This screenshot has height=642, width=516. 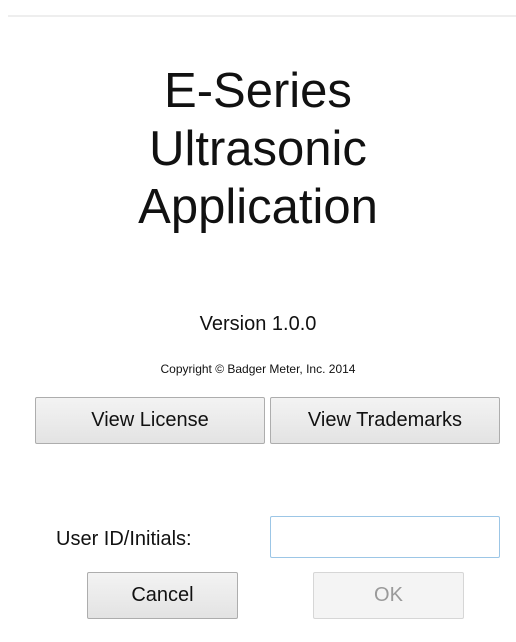 I want to click on view-trademarks-button: View Trademarks, so click(x=385, y=420).